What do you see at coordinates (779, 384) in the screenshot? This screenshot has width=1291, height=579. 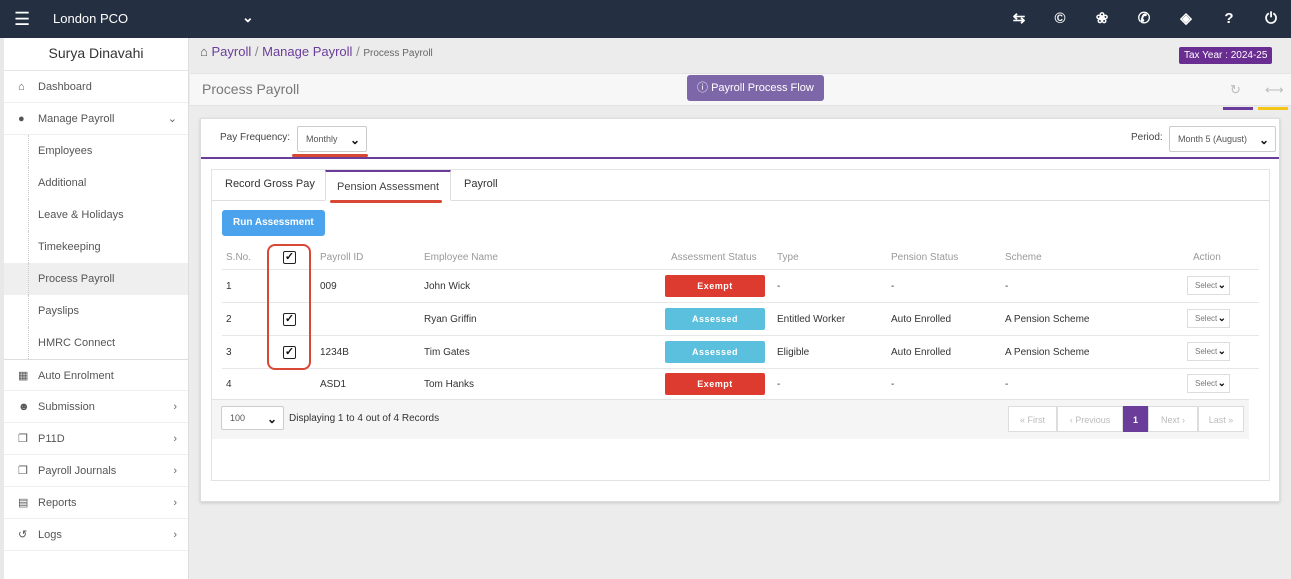 I see `cell-type: -` at bounding box center [779, 384].